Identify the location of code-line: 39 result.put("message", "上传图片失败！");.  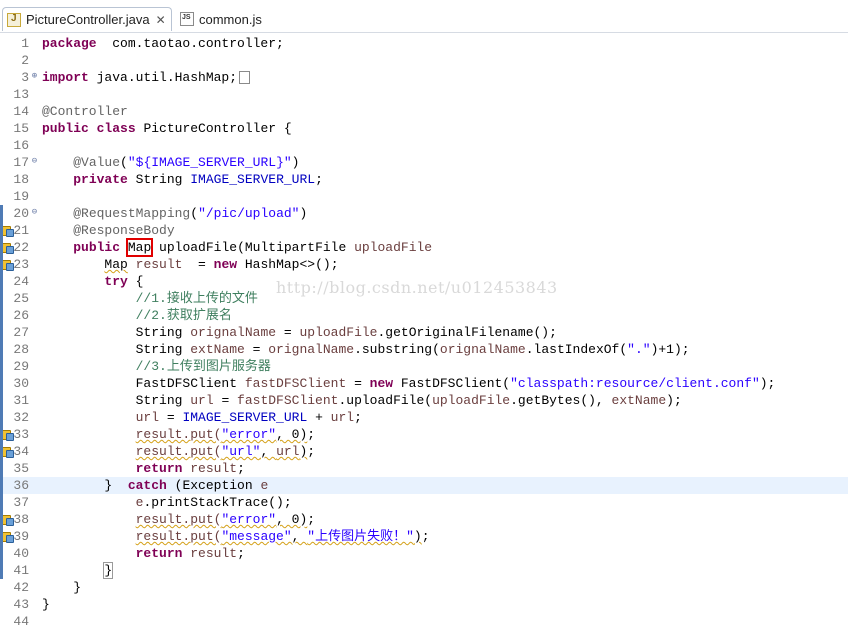
(424, 536).